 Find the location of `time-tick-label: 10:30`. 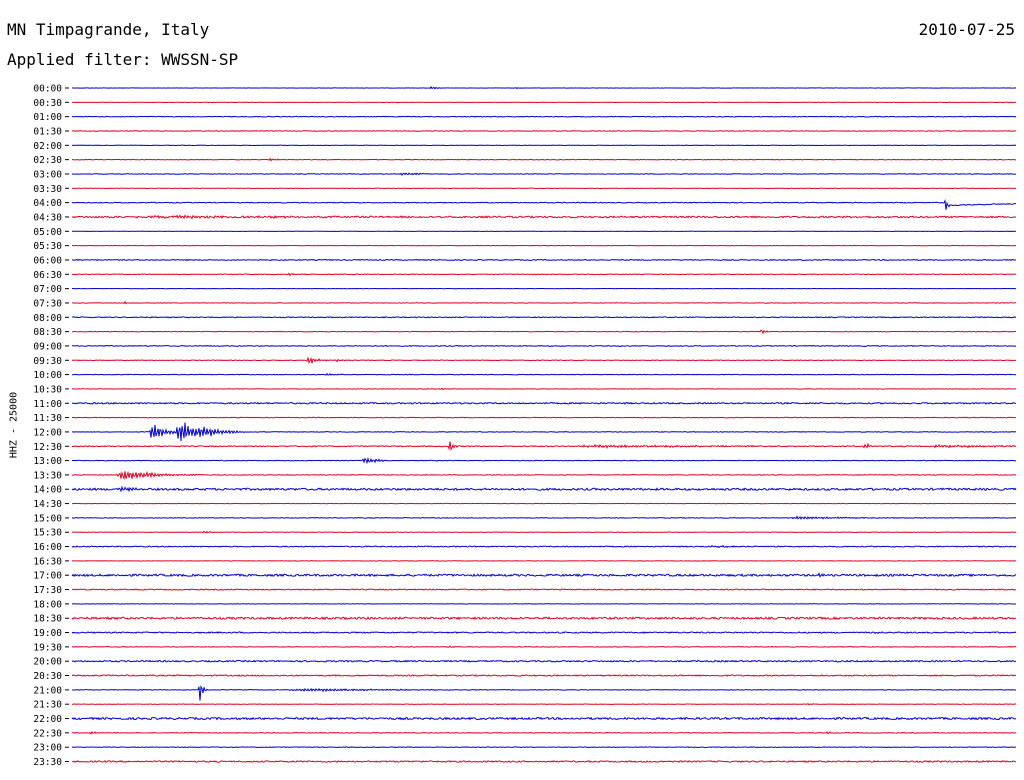

time-tick-label: 10:30 is located at coordinates (47, 389).